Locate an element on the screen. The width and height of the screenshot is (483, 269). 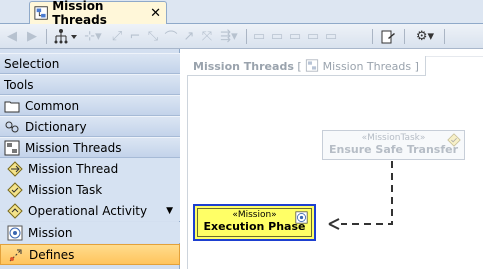
item-label: Mission Thread is located at coordinates (73, 168).